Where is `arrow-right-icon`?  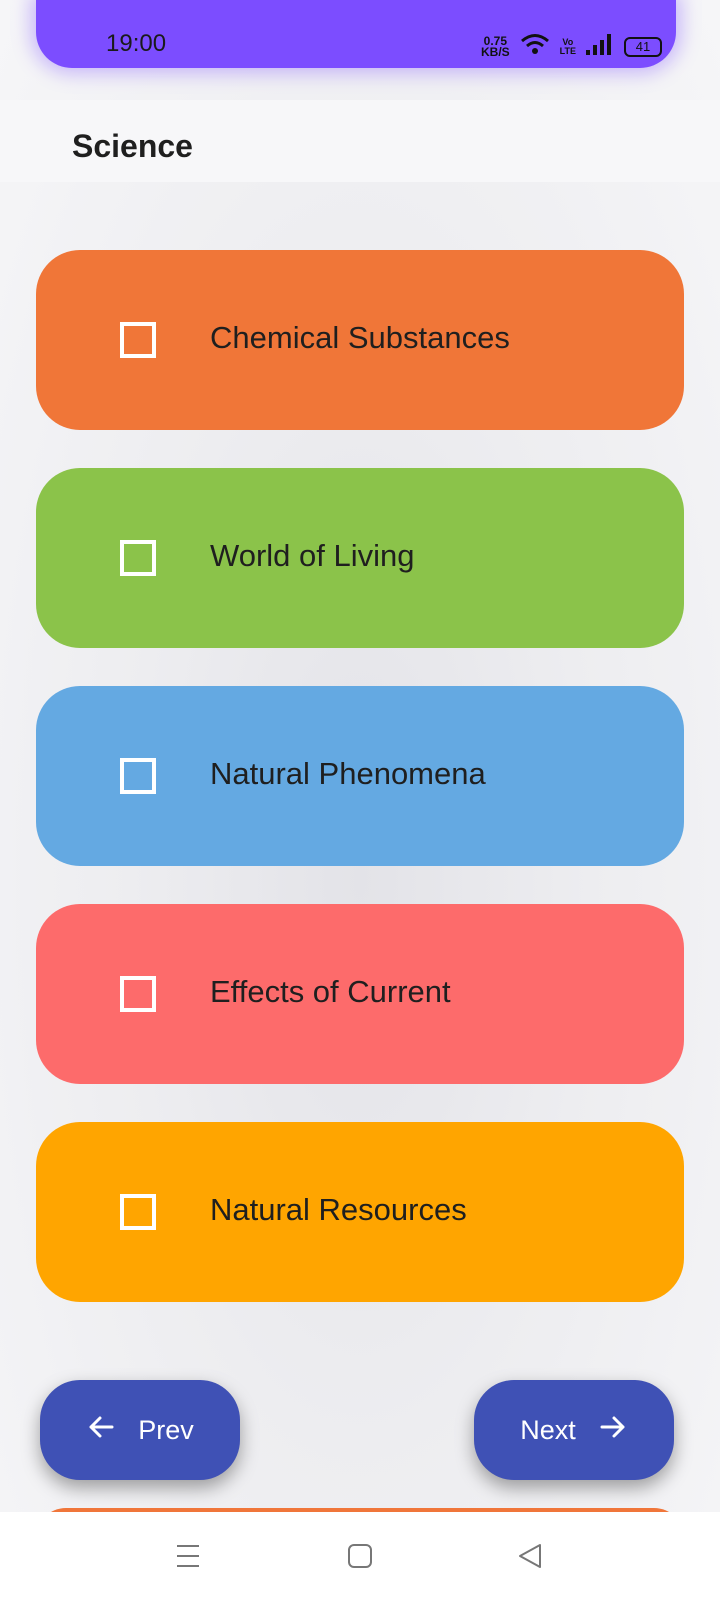
arrow-right-icon is located at coordinates (613, 1430).